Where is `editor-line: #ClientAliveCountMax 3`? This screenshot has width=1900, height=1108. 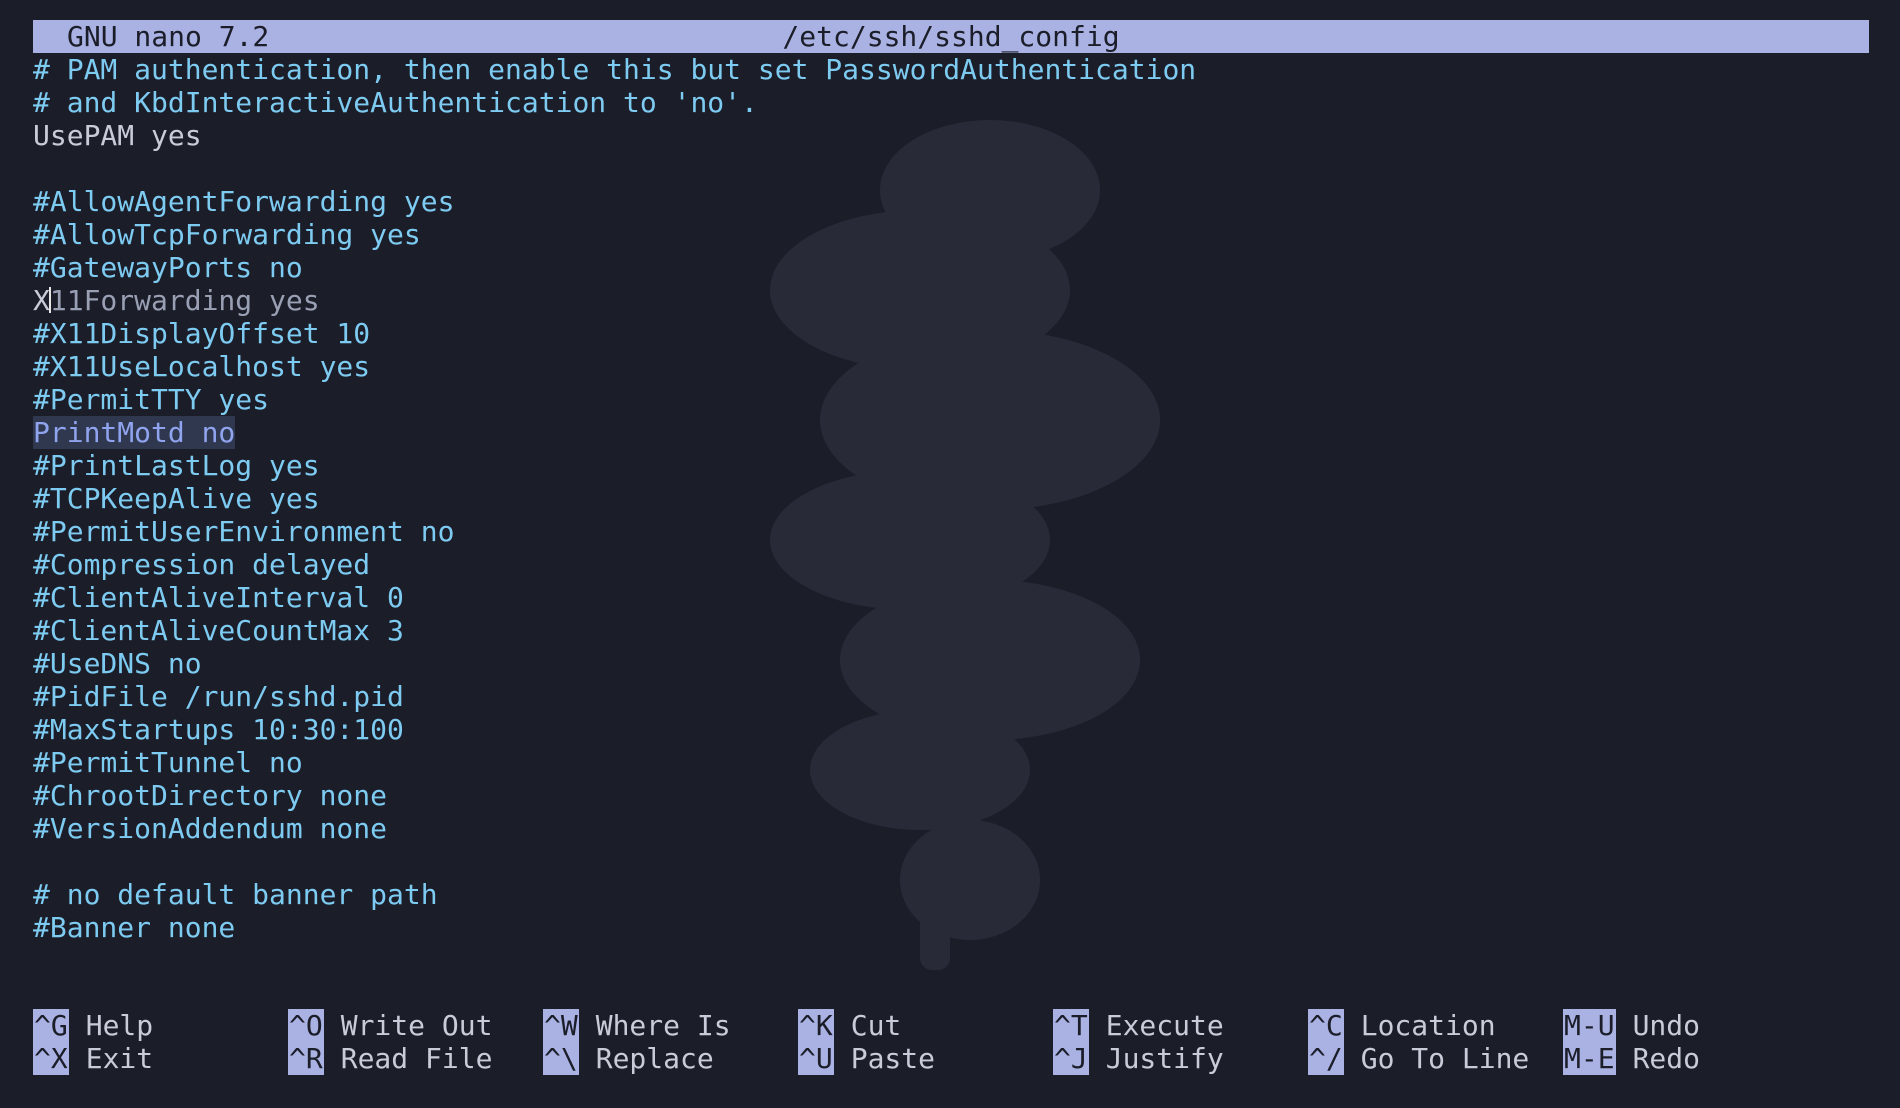
editor-line: #ClientAliveCountMax 3 is located at coordinates (951, 630).